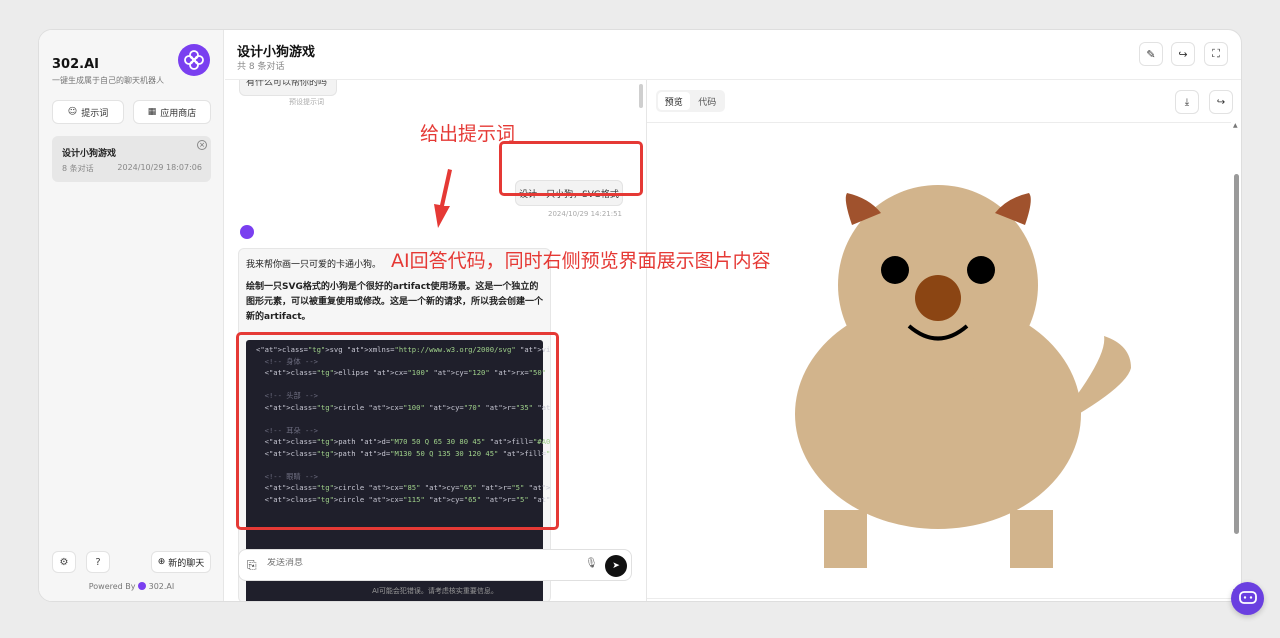 Image resolution: width=1280 pixels, height=638 pixels. What do you see at coordinates (581, 261) in the screenshot?
I see `annotation-answer-label: AI回答代码，同时右侧预览界面展示图片内容` at bounding box center [581, 261].